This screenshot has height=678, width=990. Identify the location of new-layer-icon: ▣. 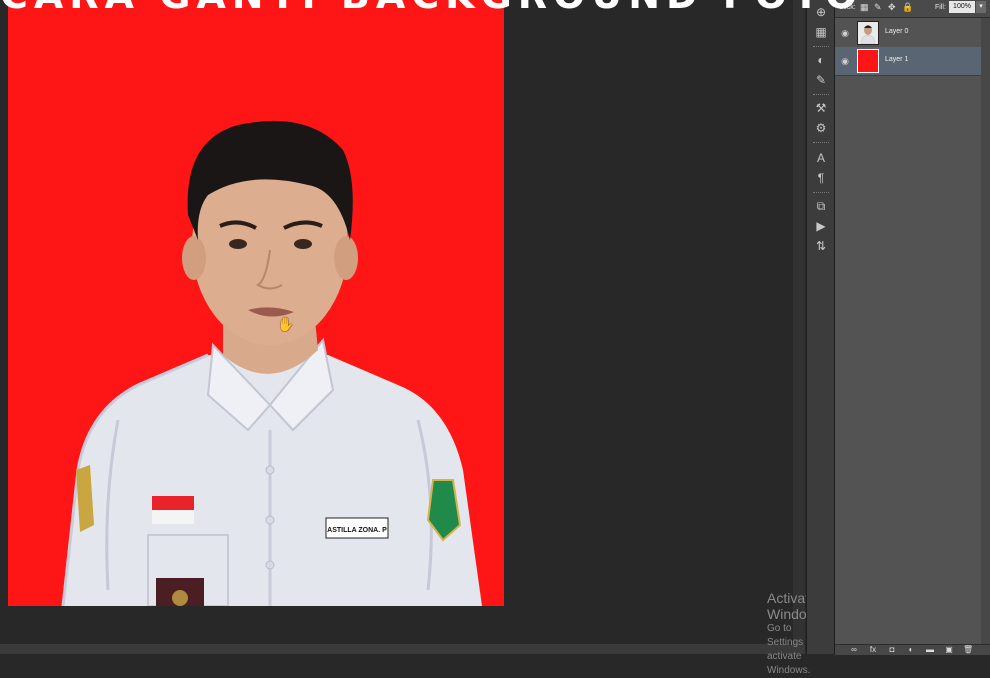
(949, 650).